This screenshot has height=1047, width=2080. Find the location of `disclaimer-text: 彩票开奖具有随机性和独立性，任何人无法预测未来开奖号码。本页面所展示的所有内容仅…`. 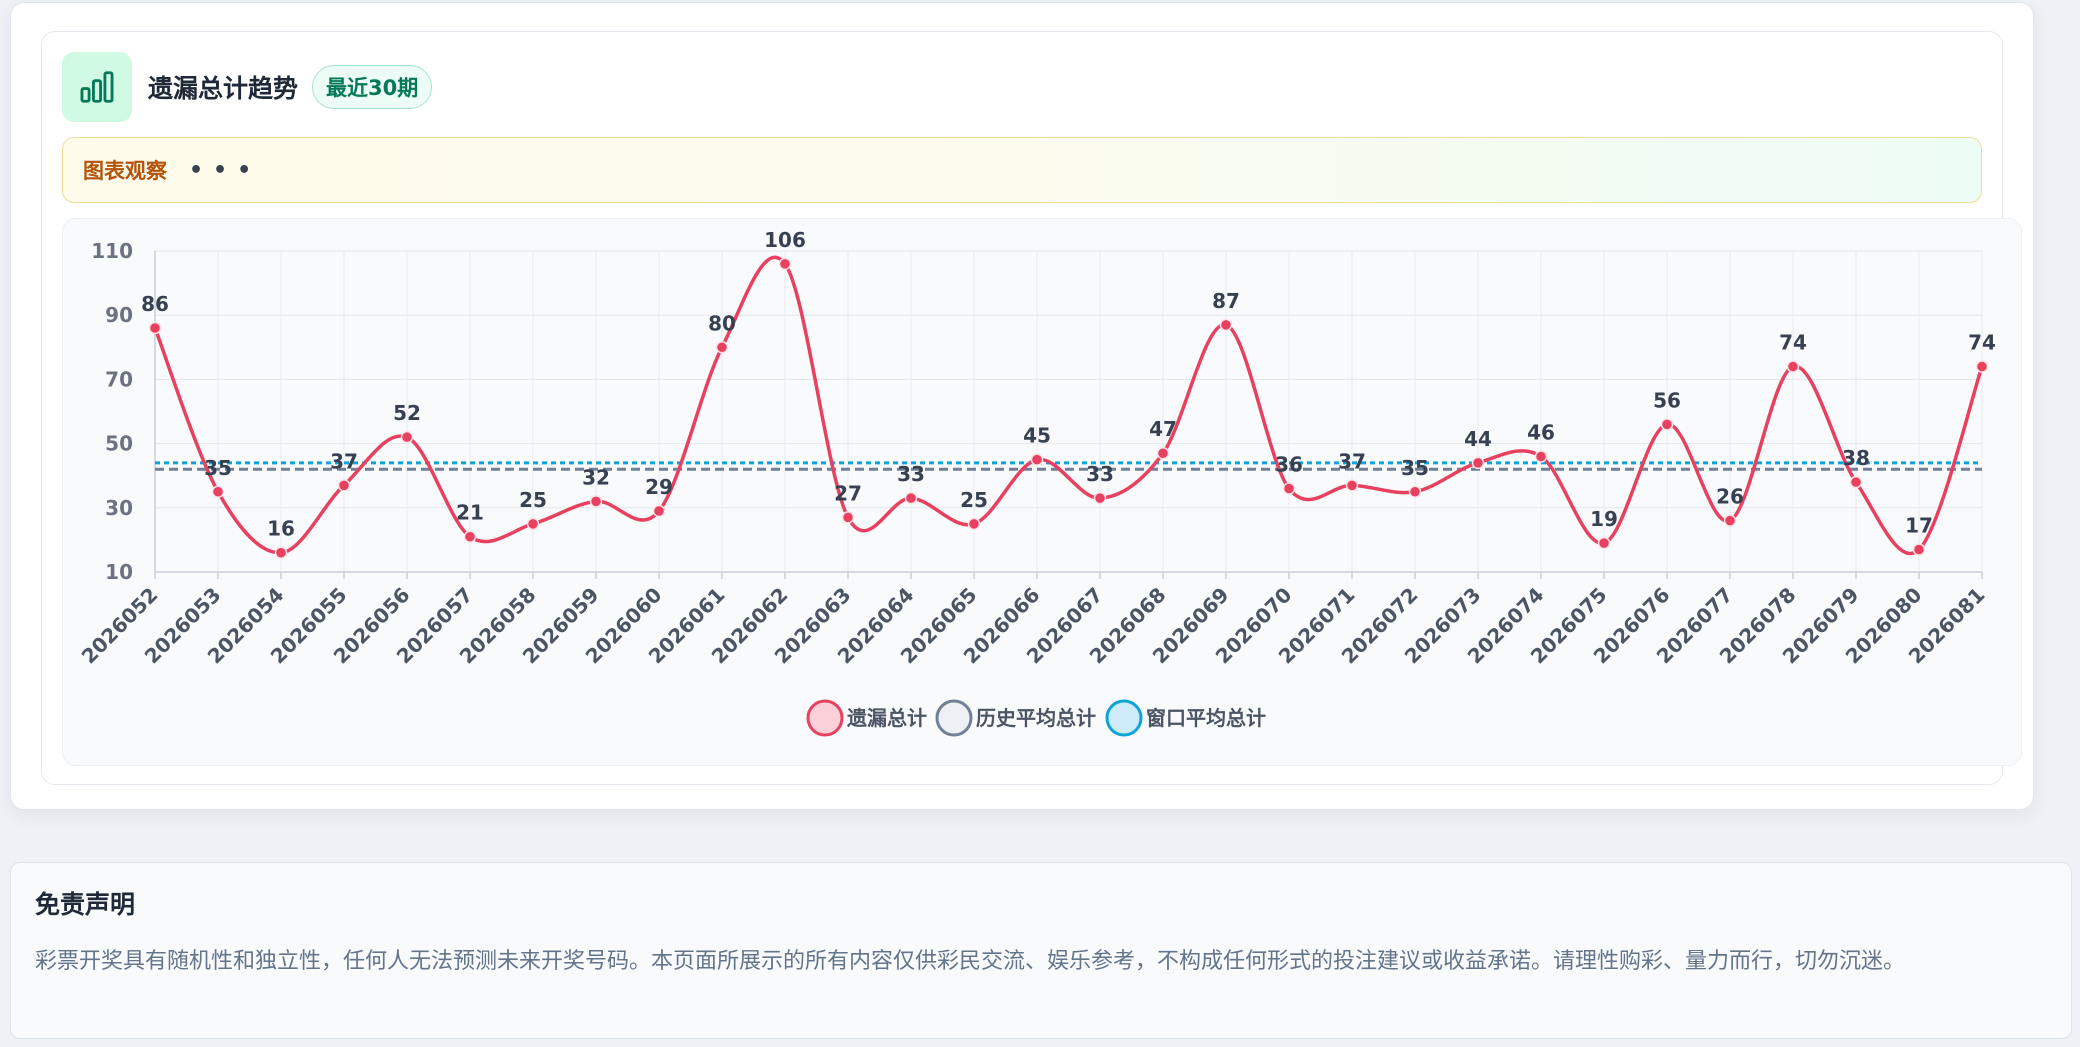

disclaimer-text: 彩票开奖具有随机性和独立性，任何人无法预测未来开奖号码。本页面所展示的所有内容仅… is located at coordinates (970, 961).